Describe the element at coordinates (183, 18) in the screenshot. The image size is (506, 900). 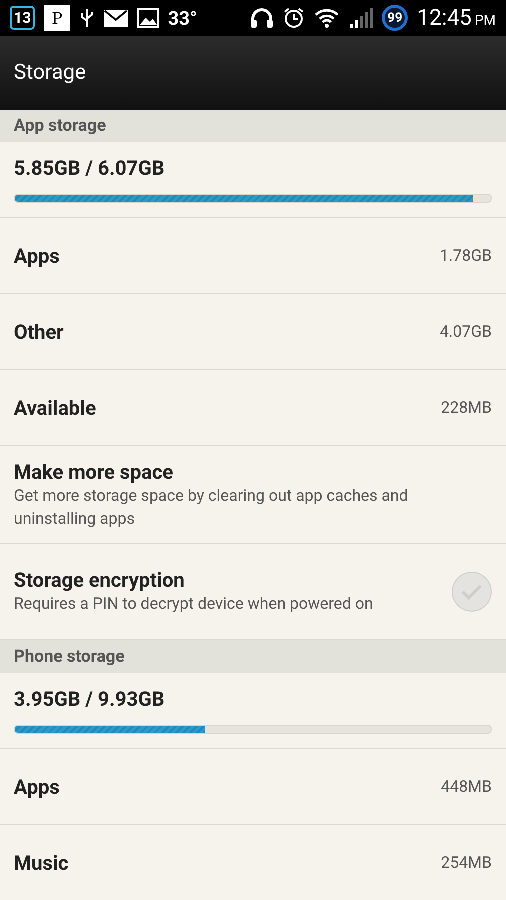
I see `temperature: 33°` at that location.